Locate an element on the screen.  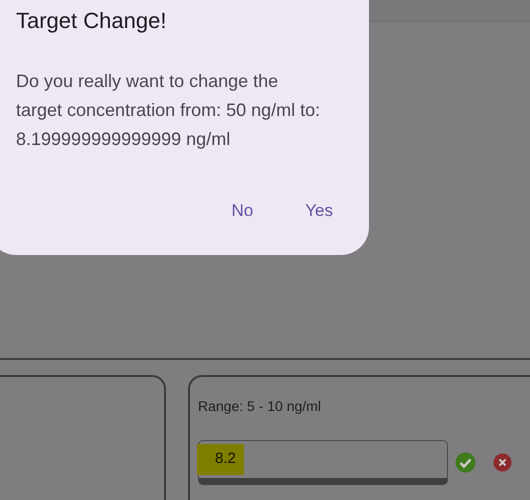
dialog-title: Target Change! is located at coordinates (91, 21).